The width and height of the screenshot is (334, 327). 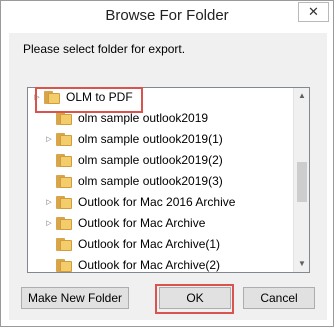 What do you see at coordinates (104, 49) in the screenshot?
I see `dialog-prompt: Please select folder for export.` at bounding box center [104, 49].